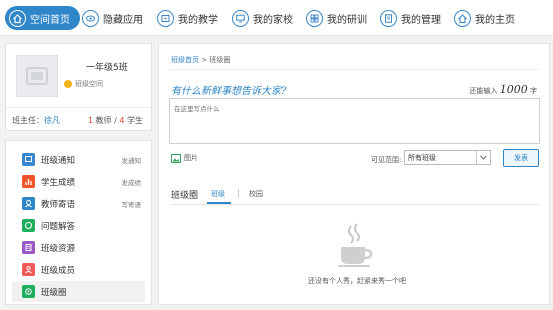 The width and height of the screenshot is (553, 310). I want to click on menu-item-teacher-message: 教师寄语 写寄语, so click(78, 203).